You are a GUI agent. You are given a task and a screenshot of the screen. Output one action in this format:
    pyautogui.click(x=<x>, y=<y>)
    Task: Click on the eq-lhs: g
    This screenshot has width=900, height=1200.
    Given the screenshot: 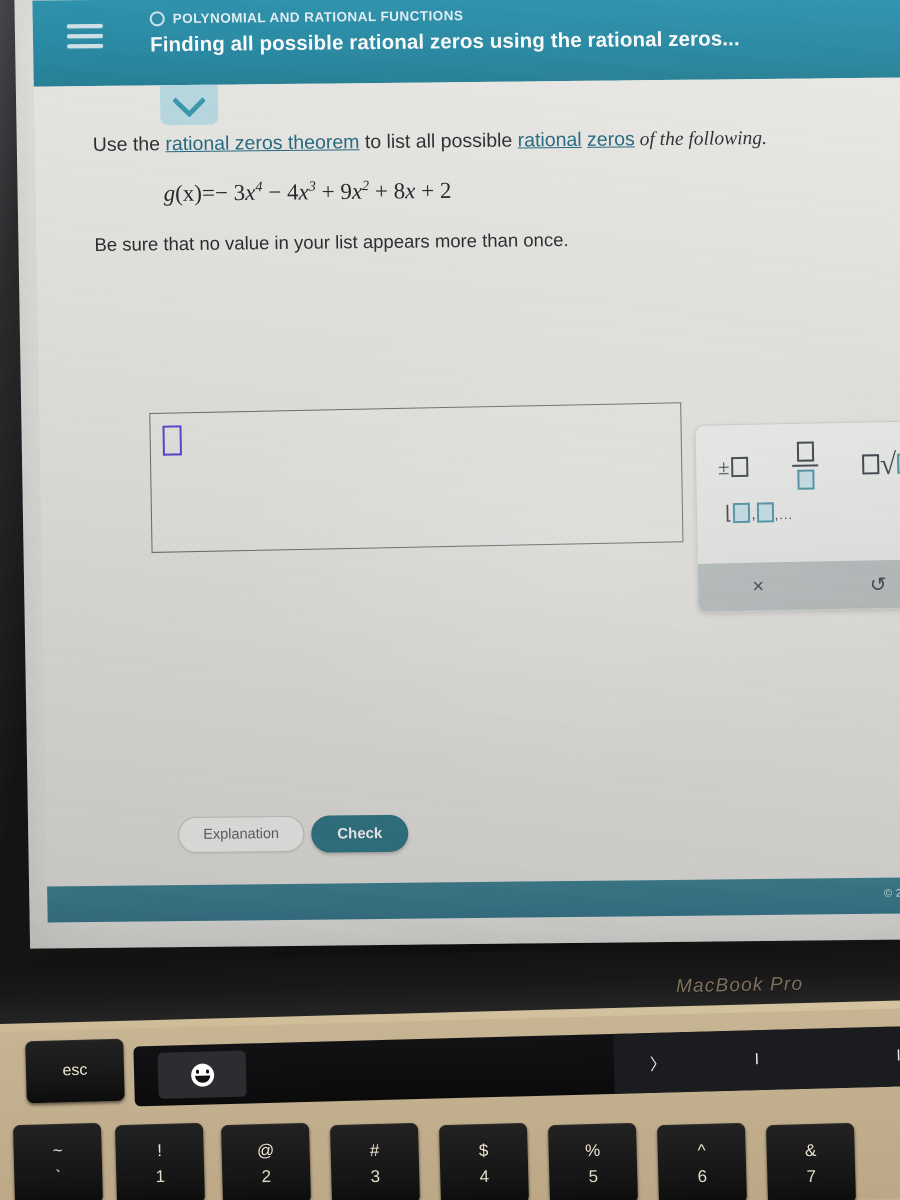 What is the action you would take?
    pyautogui.click(x=169, y=194)
    